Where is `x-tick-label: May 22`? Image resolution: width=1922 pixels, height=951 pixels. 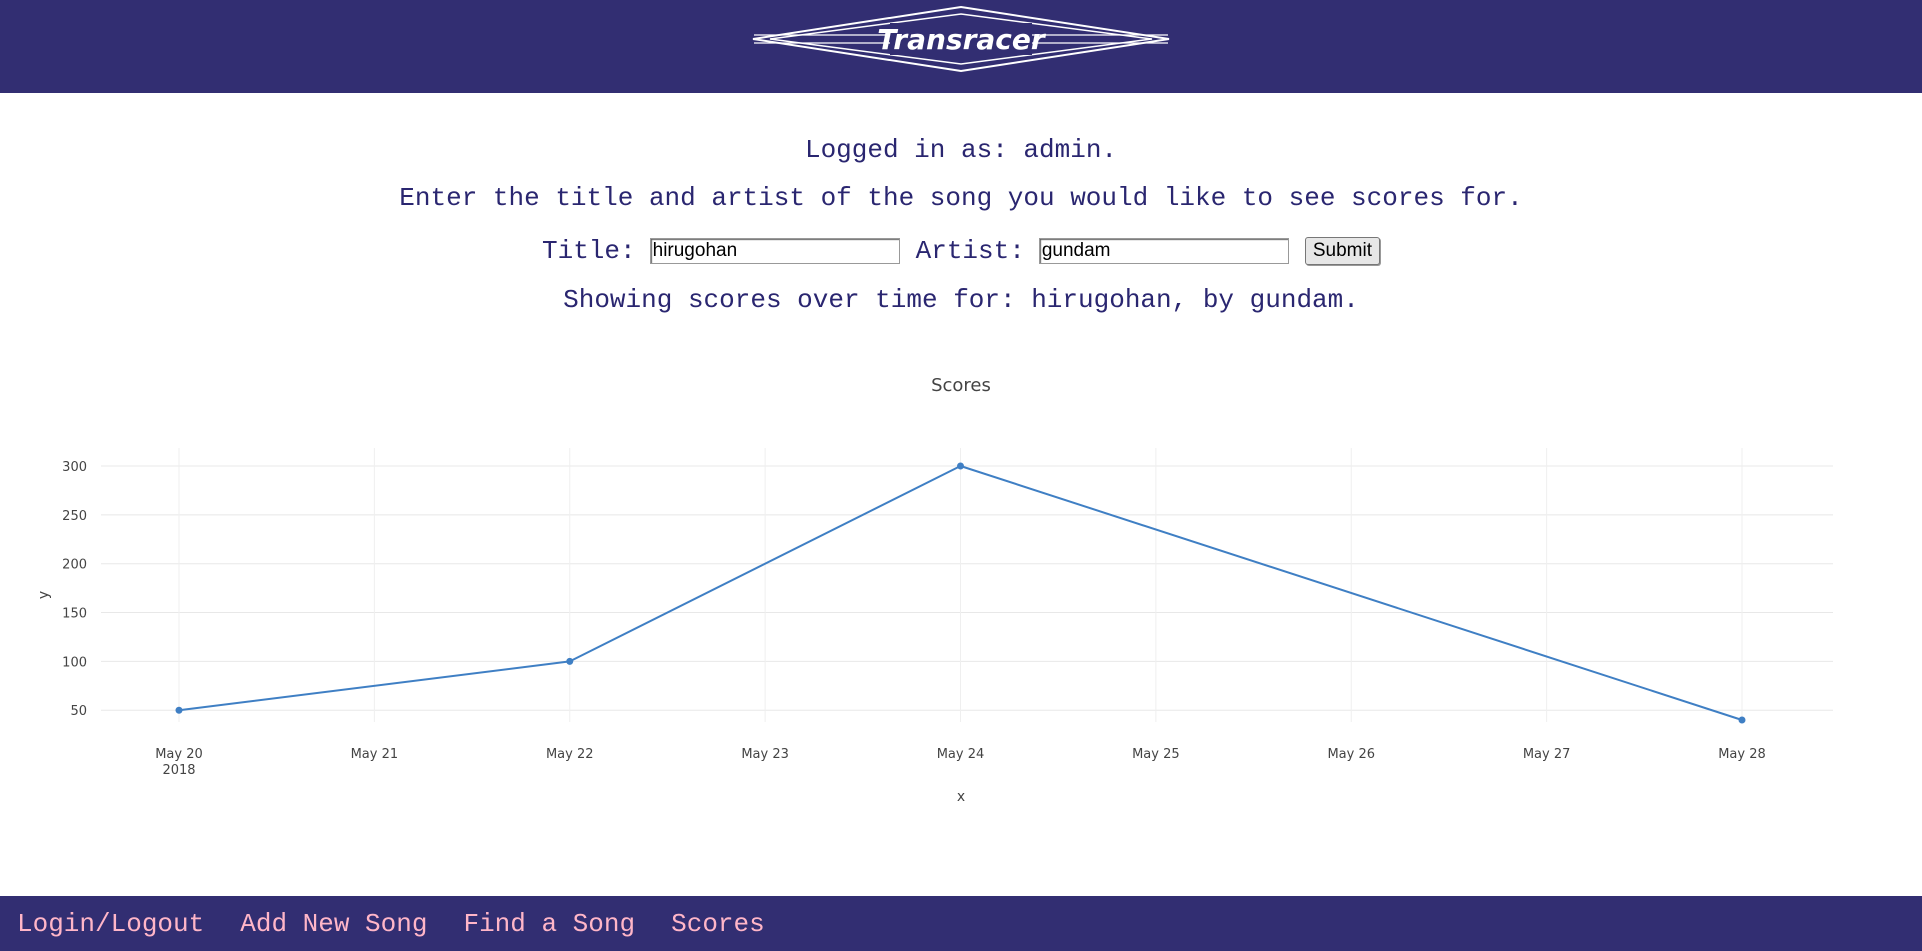 x-tick-label: May 22 is located at coordinates (570, 754).